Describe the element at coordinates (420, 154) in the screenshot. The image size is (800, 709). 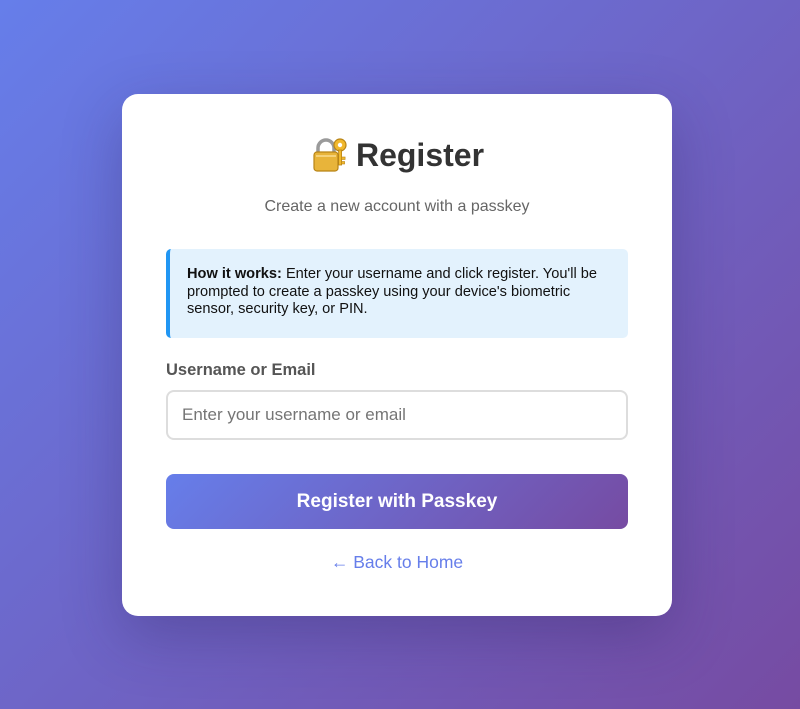
I see `page-title: Register` at that location.